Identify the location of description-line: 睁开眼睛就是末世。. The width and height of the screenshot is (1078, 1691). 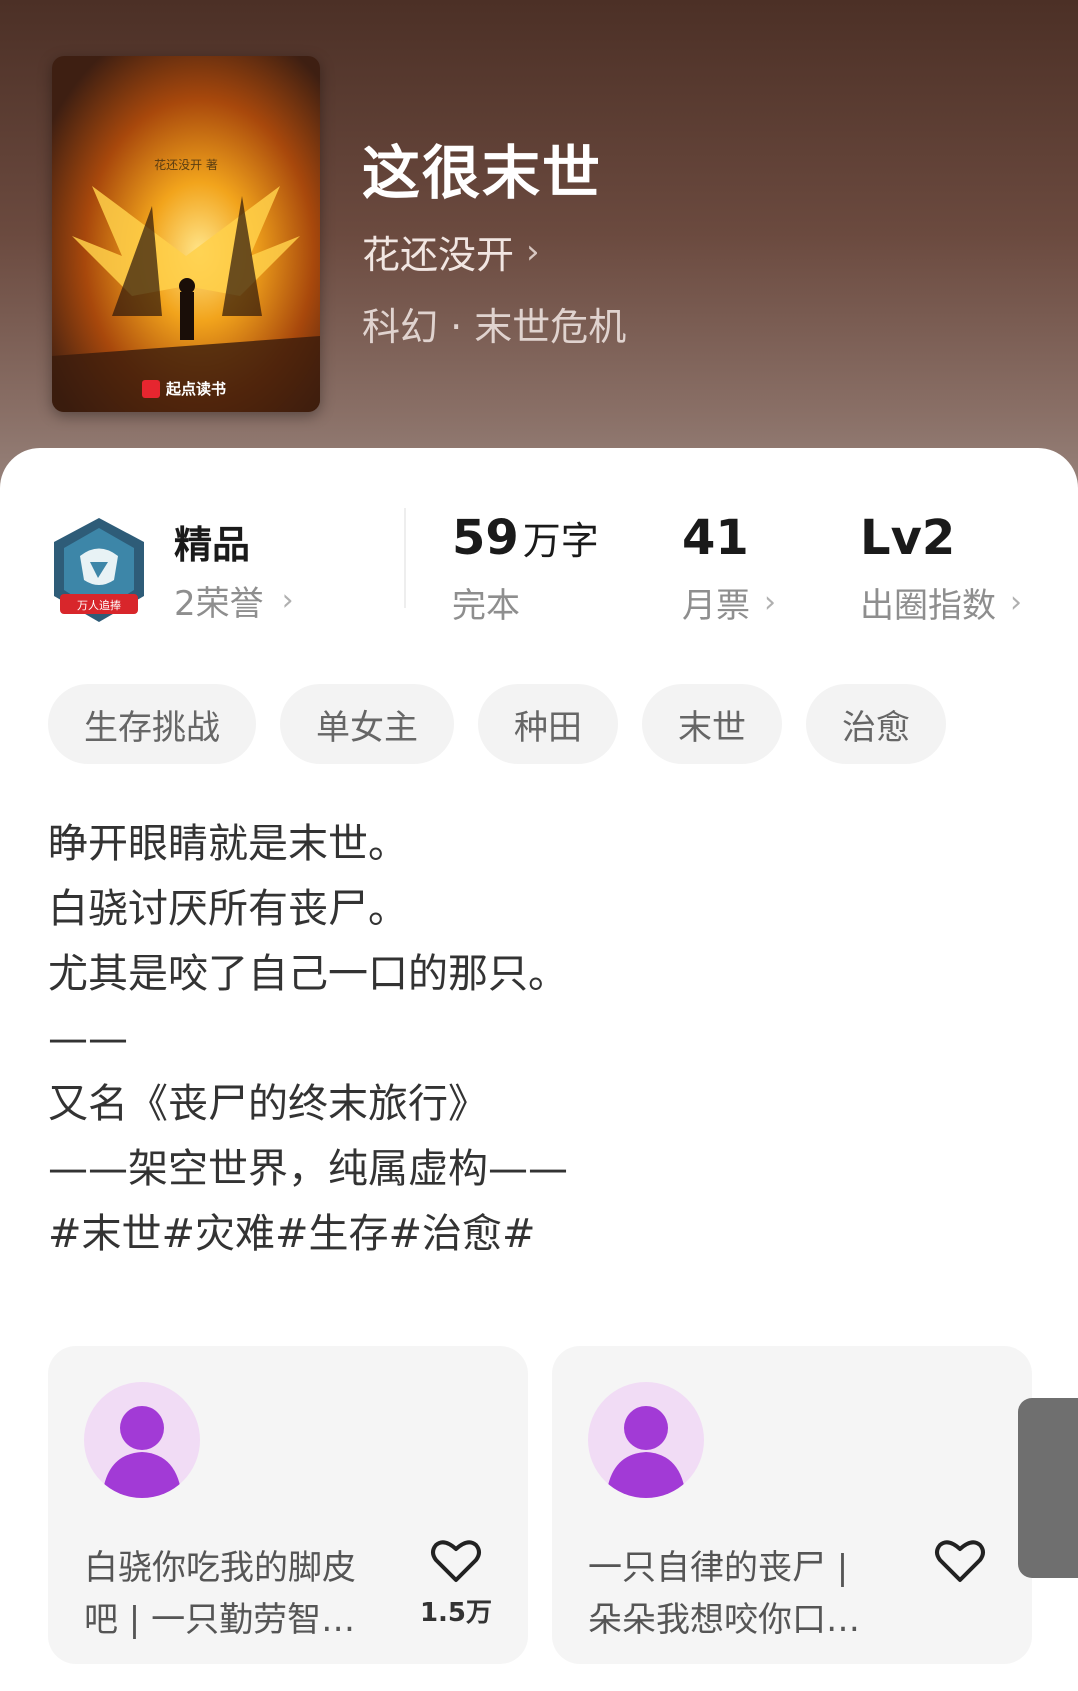
(228, 844).